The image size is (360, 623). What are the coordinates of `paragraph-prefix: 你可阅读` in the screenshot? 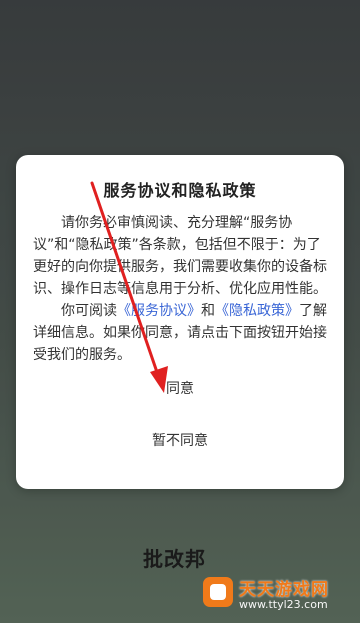 It's located at (89, 311).